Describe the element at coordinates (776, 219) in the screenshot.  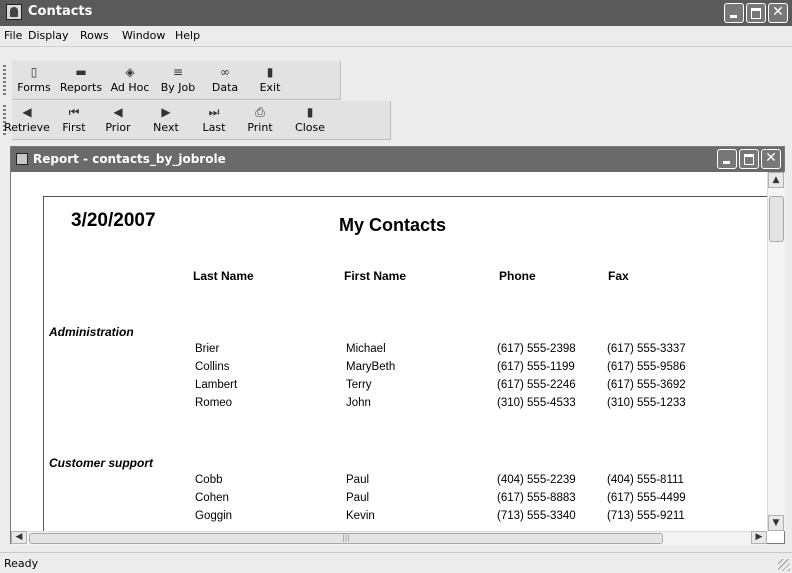
I see `vertical-scroll-thumb` at that location.